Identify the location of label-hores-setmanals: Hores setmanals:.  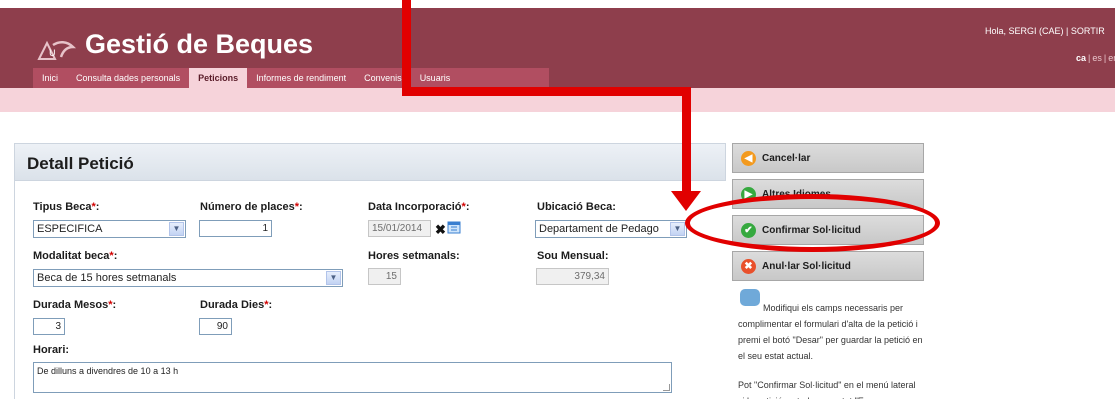
(414, 256).